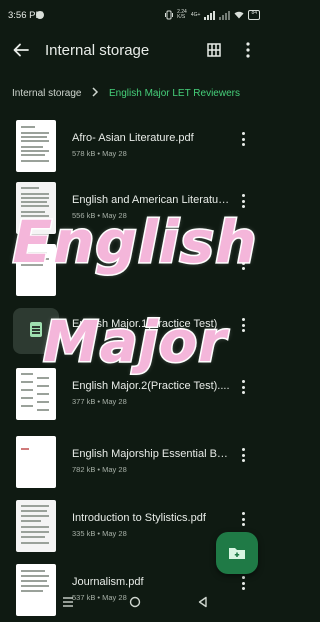  I want to click on back-triangle-icon, so click(203, 602).